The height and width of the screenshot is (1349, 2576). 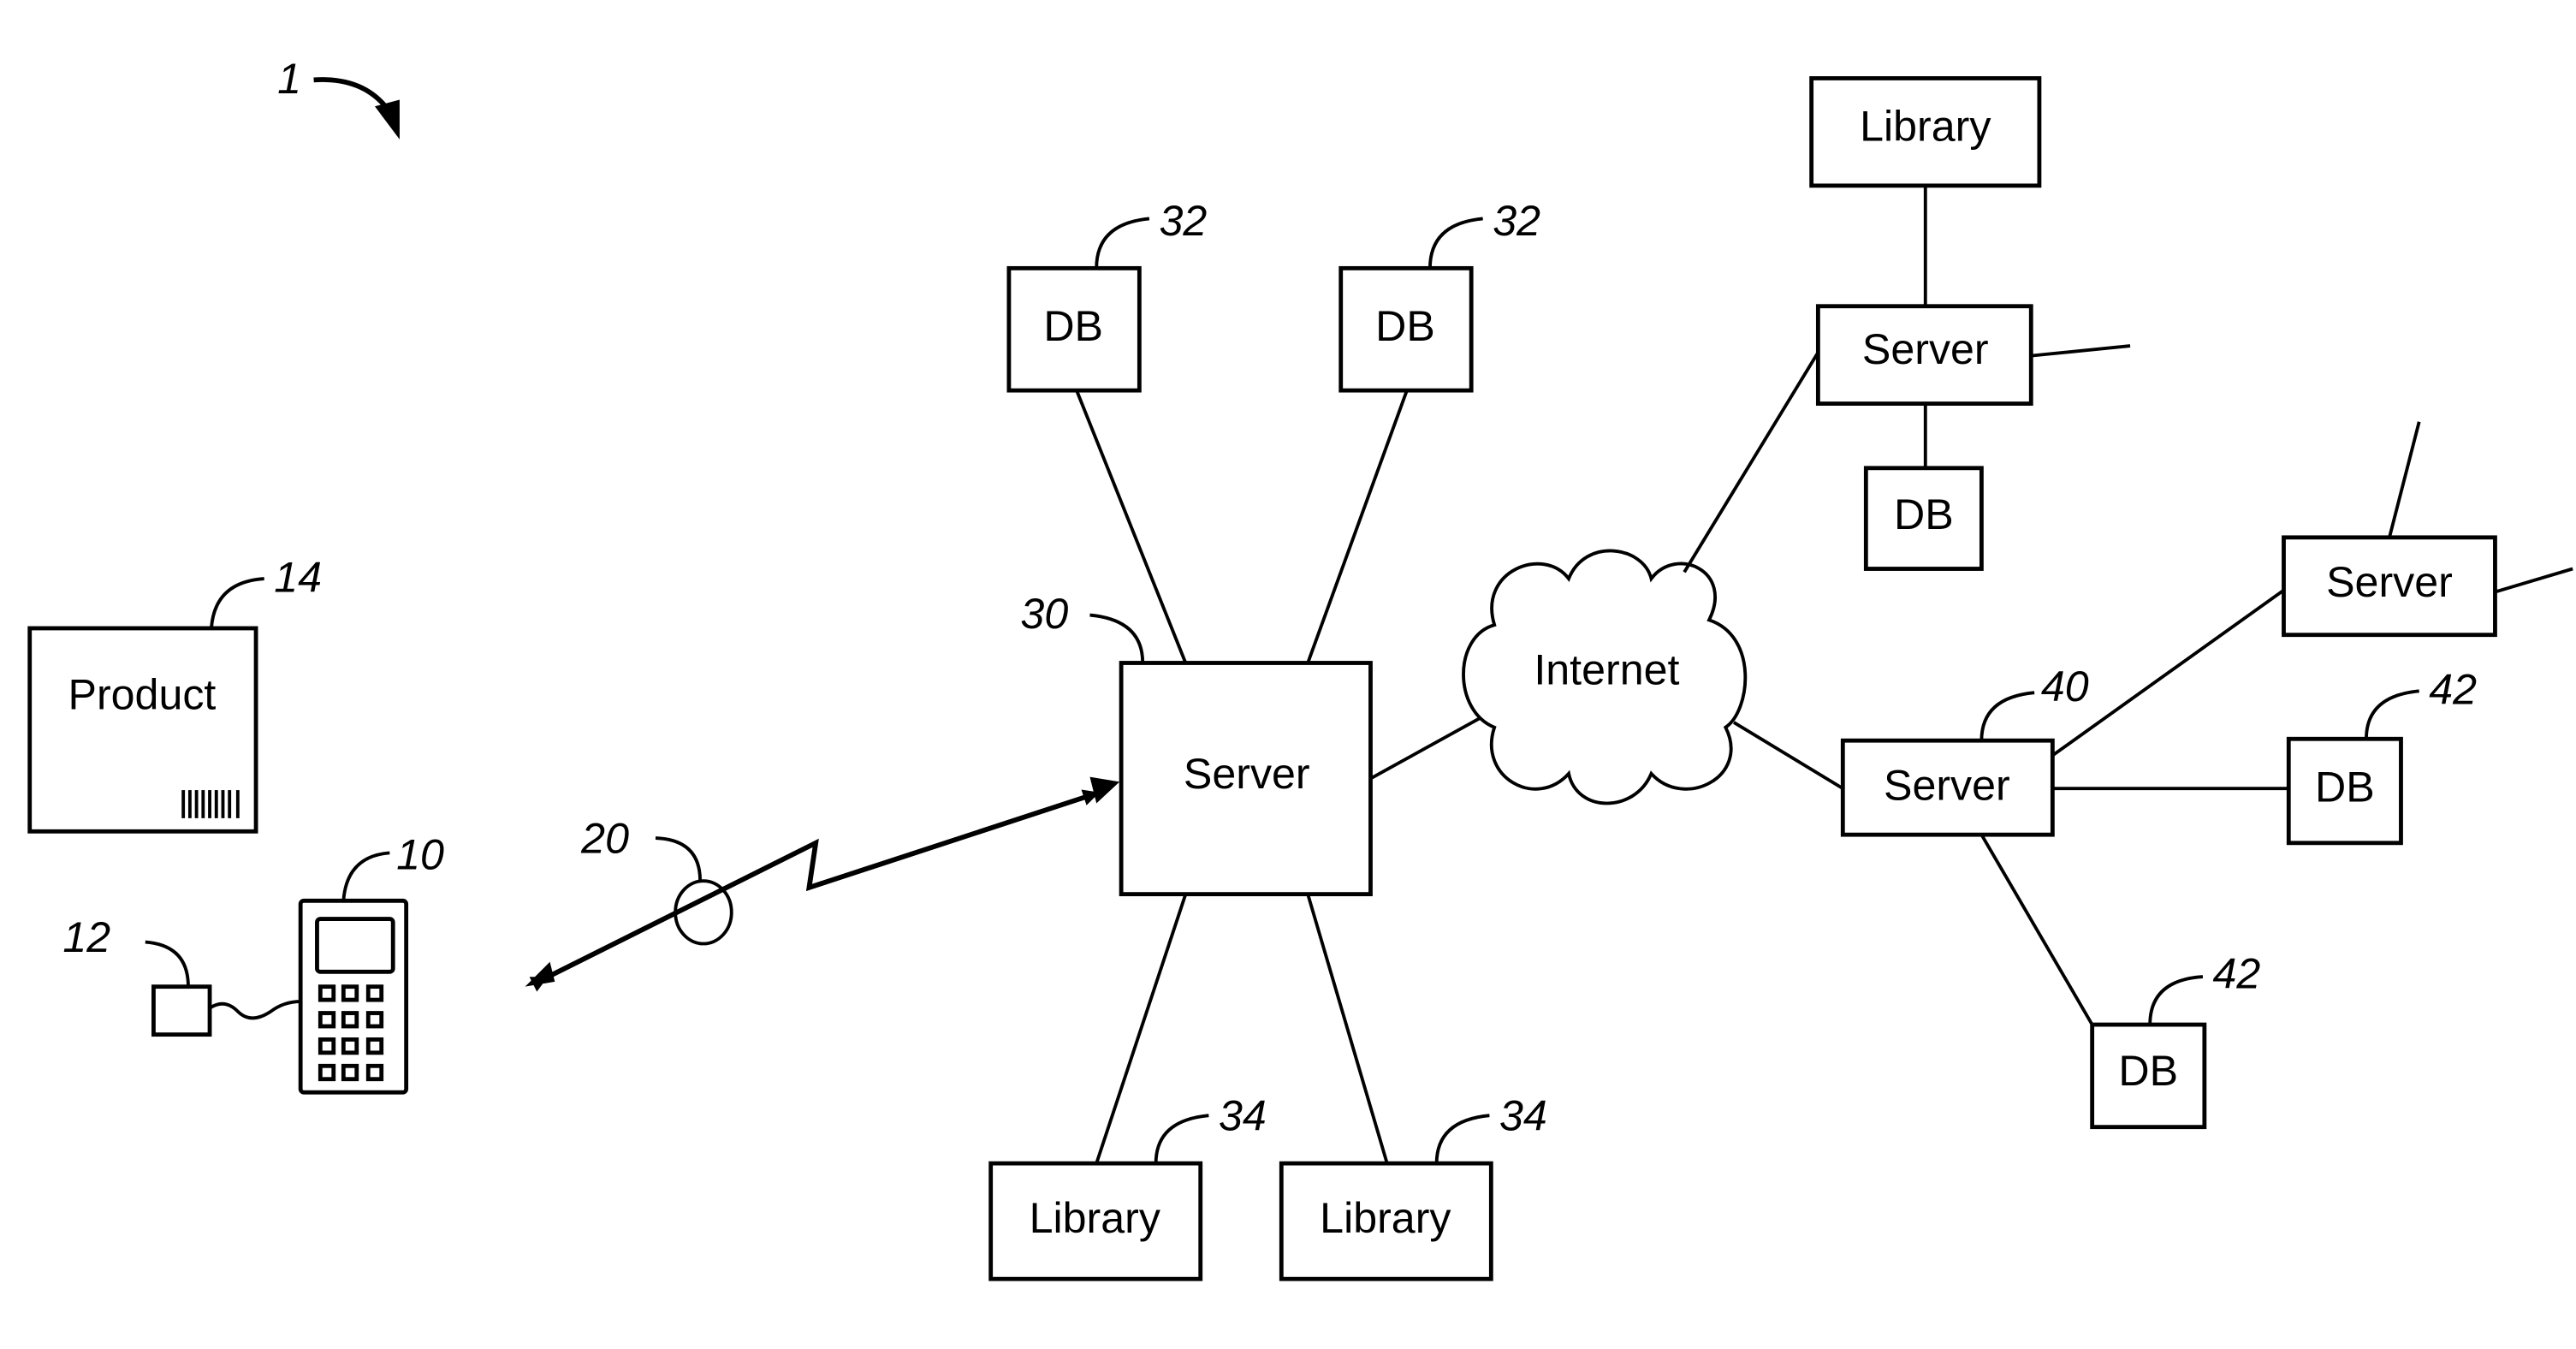 I want to click on remote-db-label: DB, so click(x=1924, y=514).